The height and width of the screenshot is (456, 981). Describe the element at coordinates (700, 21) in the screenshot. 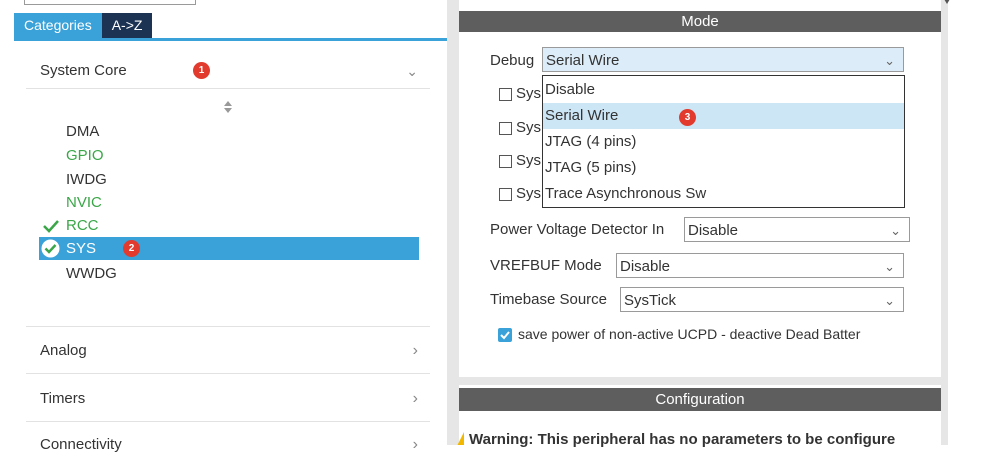

I see `mode-header: Mode` at that location.